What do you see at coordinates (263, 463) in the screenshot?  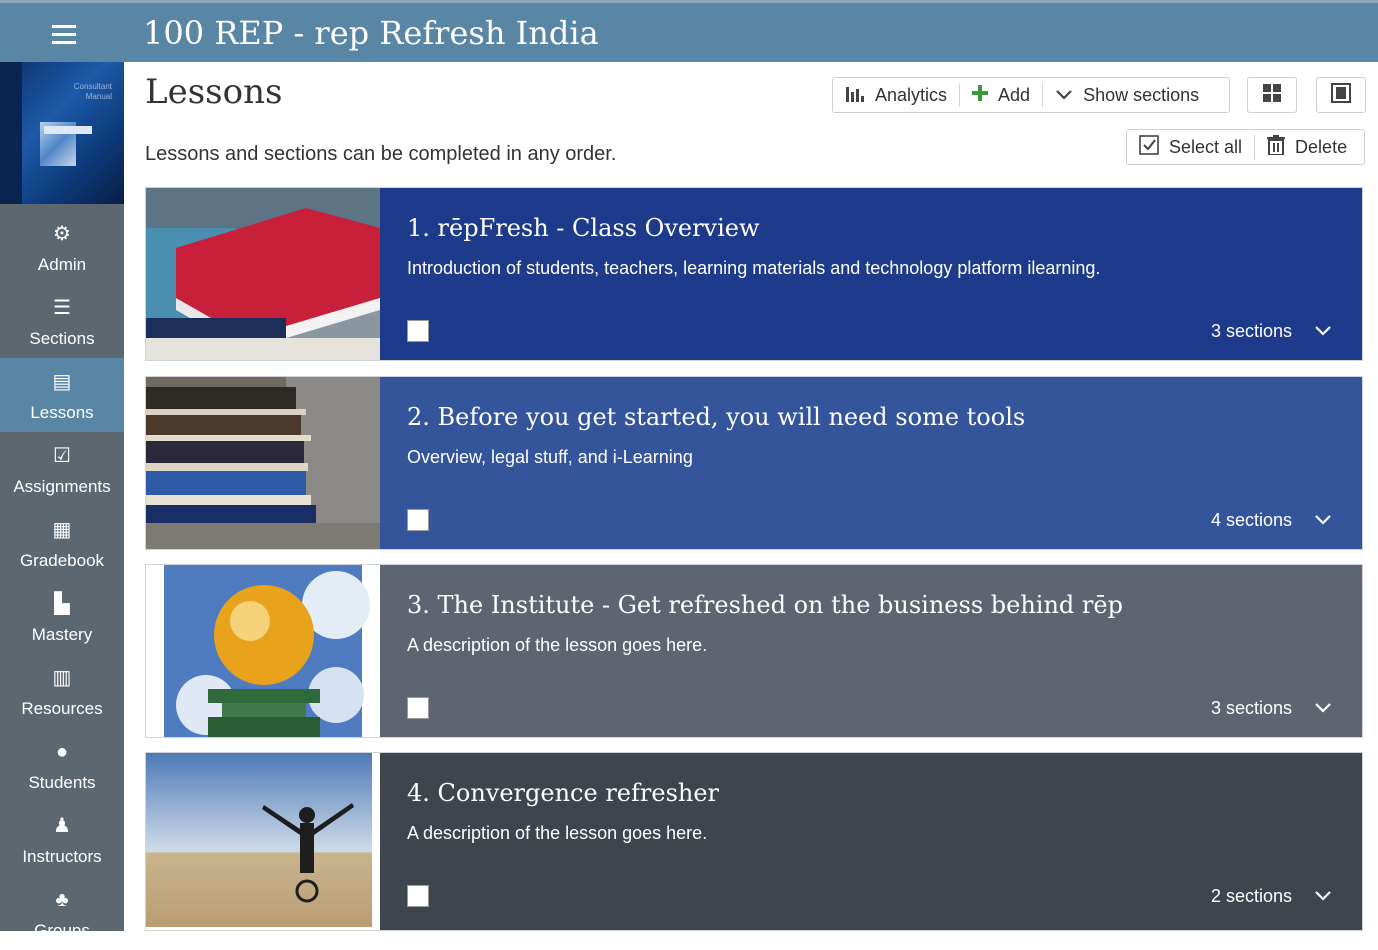 I see `lesson-thumbnail-book-stack` at bounding box center [263, 463].